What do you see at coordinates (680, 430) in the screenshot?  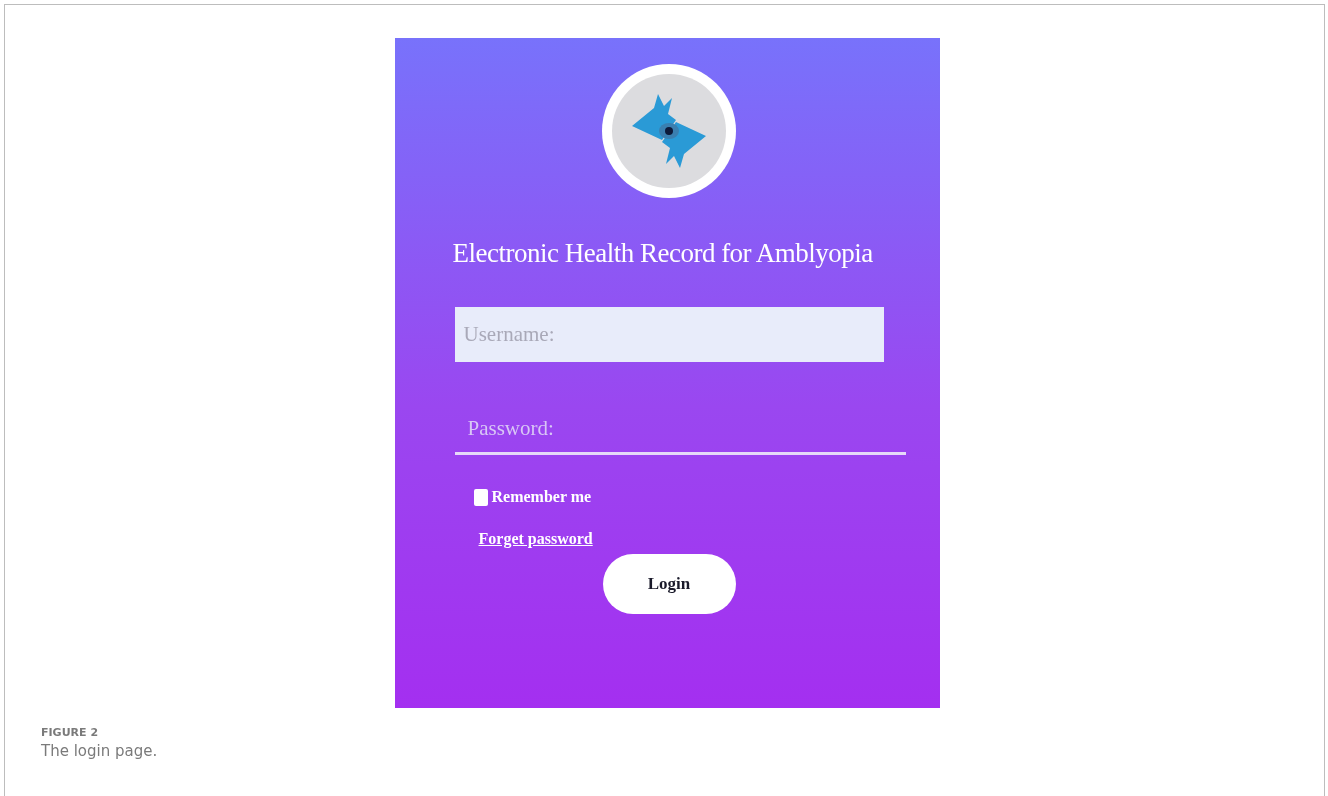 I see `password-field: Password:` at bounding box center [680, 430].